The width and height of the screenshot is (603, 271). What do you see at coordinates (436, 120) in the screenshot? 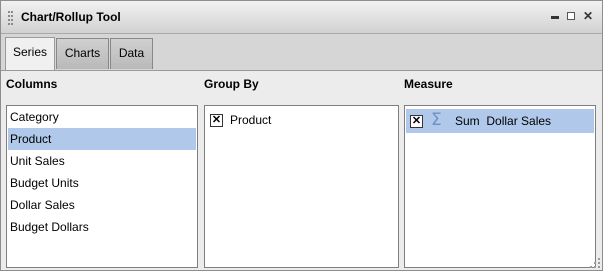
I see `sigma-icon: Σ` at bounding box center [436, 120].